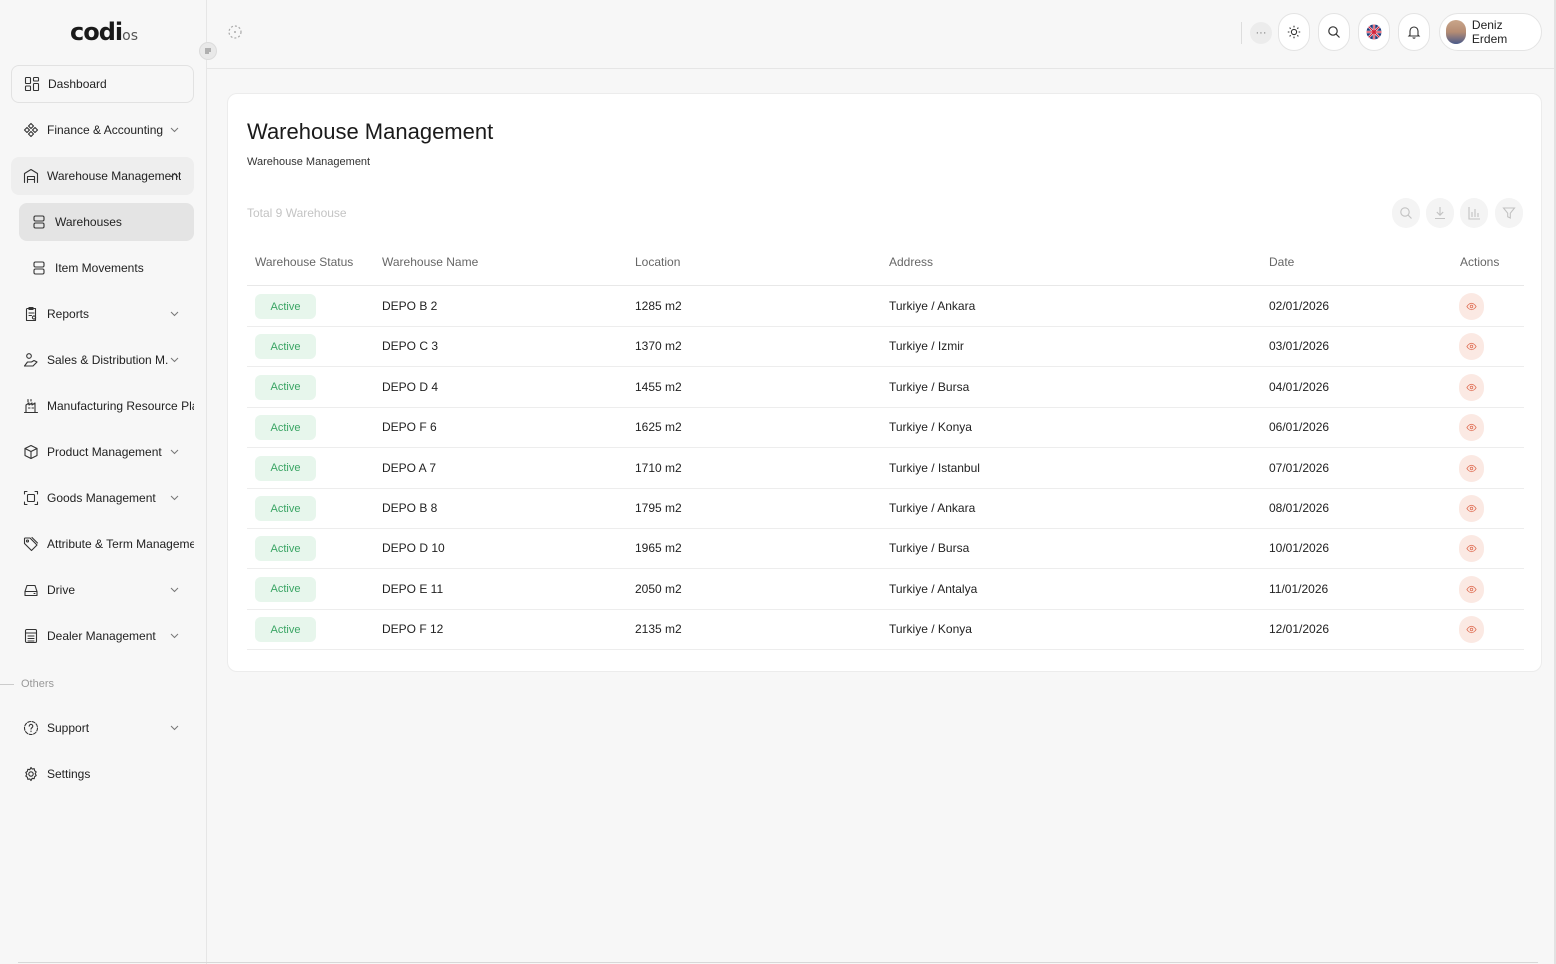 The image size is (1556, 964). What do you see at coordinates (934, 467) in the screenshot?
I see `address-cell: Turkiye / Istanbul` at bounding box center [934, 467].